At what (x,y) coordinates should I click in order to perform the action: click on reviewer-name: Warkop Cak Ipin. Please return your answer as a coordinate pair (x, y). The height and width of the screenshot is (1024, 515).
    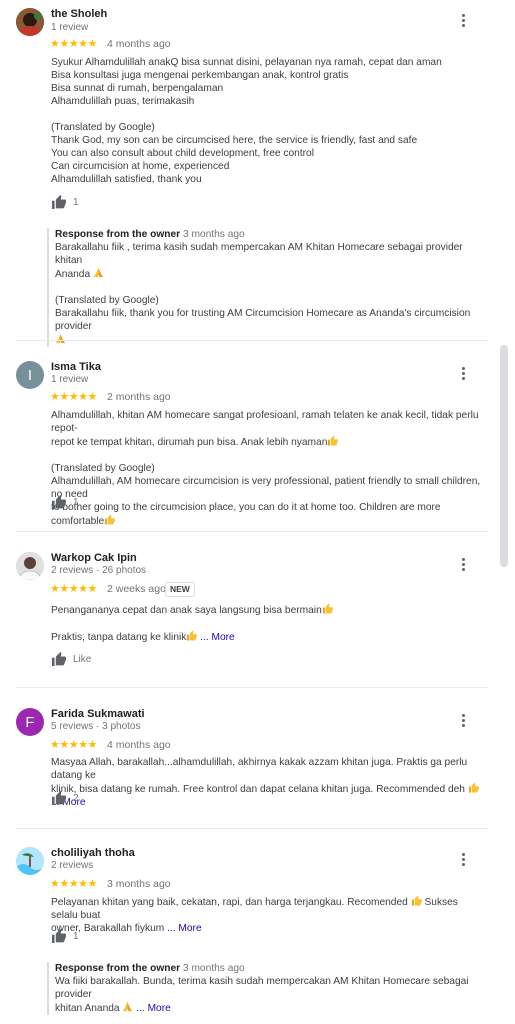
    Looking at the image, I should click on (94, 558).